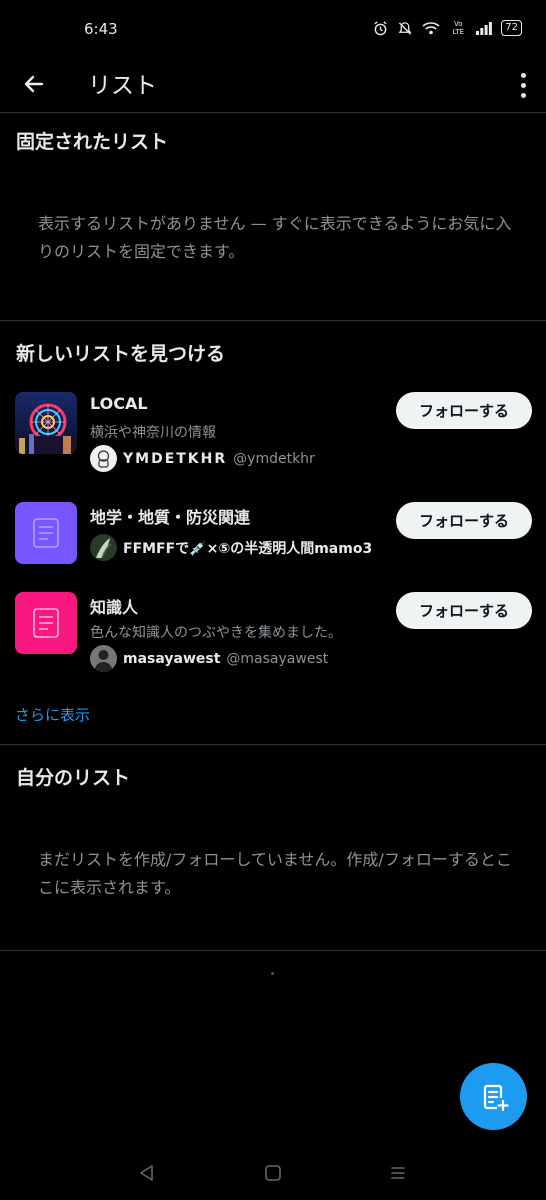 This screenshot has height=1200, width=546. I want to click on list-owner: FFMFFで💉×⑤の半透明人間mamo3, so click(231, 547).